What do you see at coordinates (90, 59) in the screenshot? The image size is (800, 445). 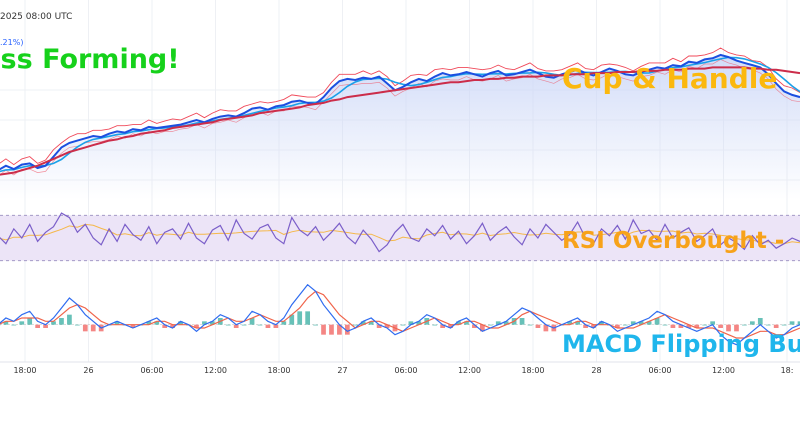 I see `golden-cross-annotation: oss Forming!` at bounding box center [90, 59].